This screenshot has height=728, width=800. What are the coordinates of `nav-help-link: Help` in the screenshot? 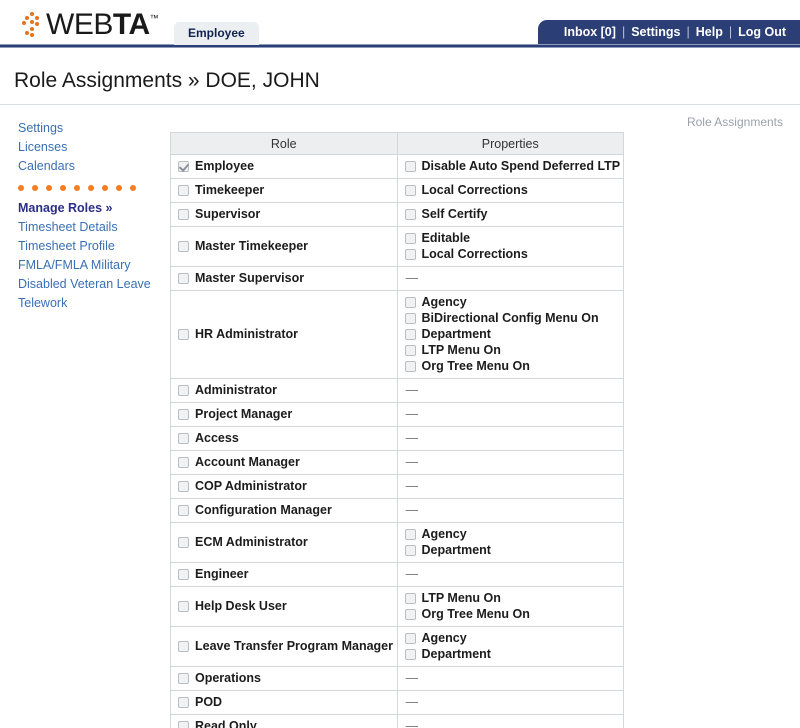 It's located at (709, 32).